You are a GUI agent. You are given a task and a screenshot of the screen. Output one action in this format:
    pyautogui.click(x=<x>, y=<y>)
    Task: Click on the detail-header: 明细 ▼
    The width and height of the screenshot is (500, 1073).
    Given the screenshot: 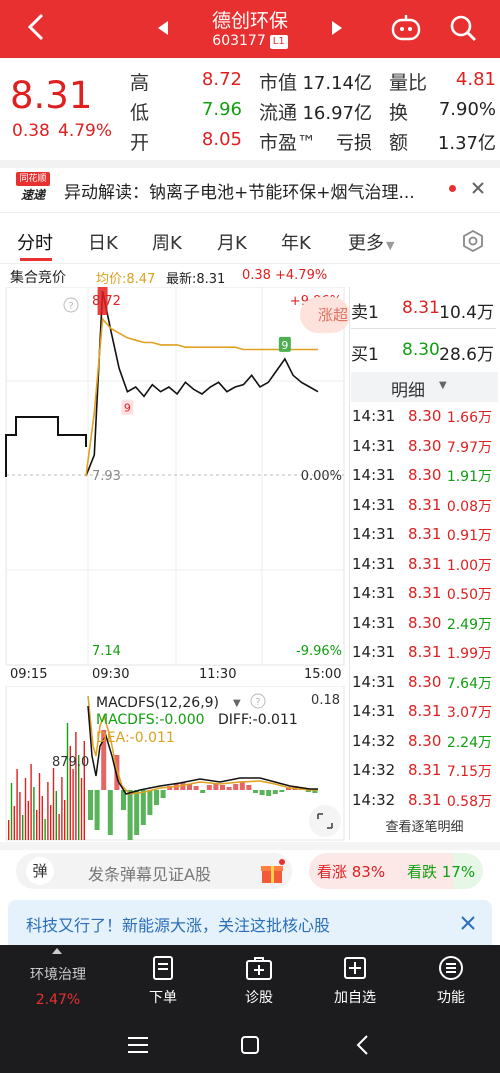 What is the action you would take?
    pyautogui.click(x=424, y=387)
    